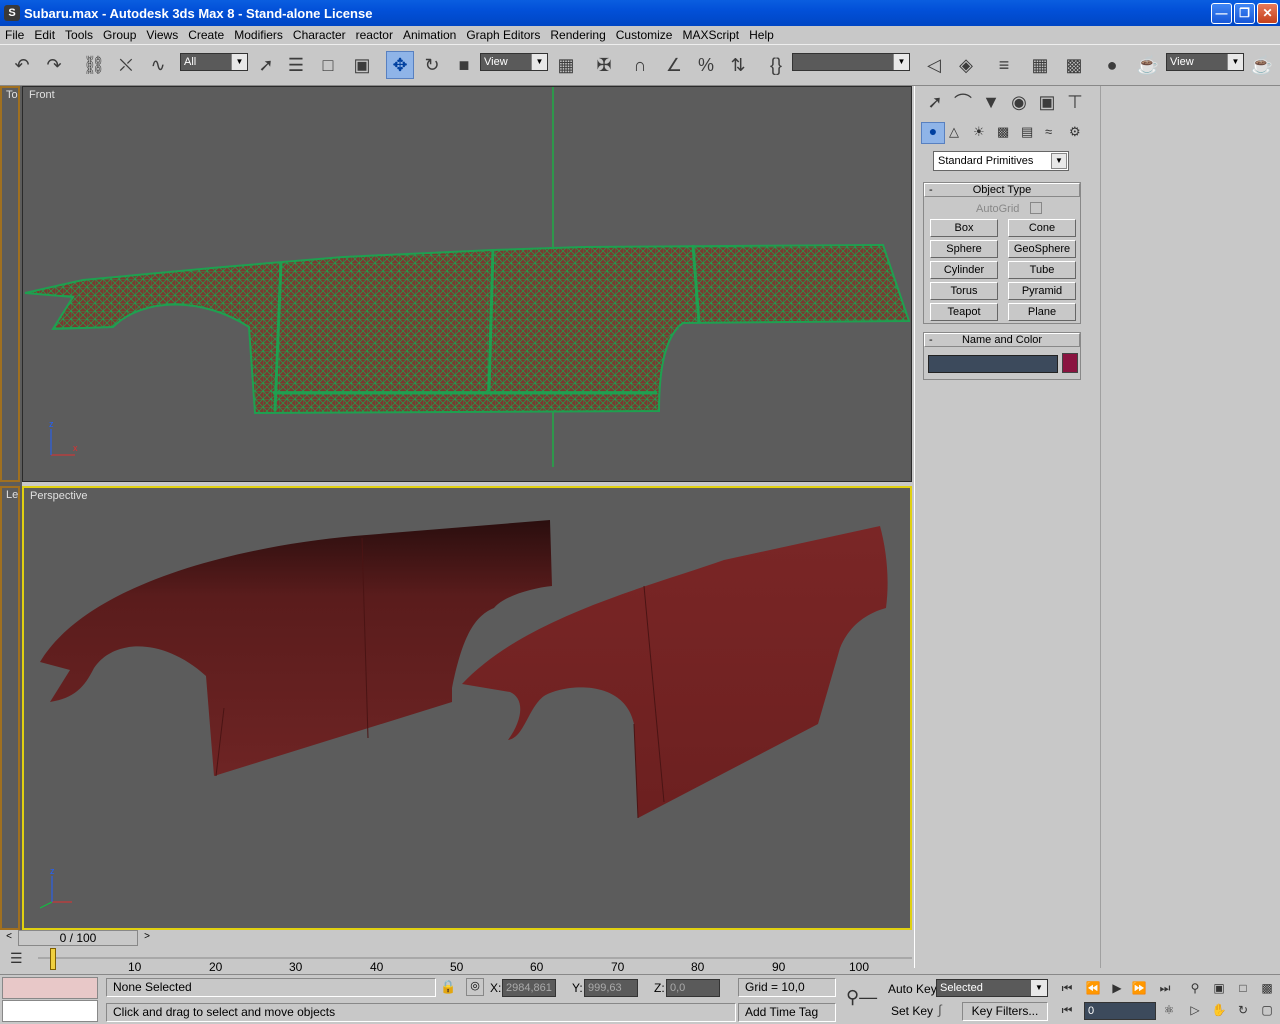  Describe the element at coordinates (1267, 988) in the screenshot. I see `zoom-extents-all-icon: ▩` at that location.